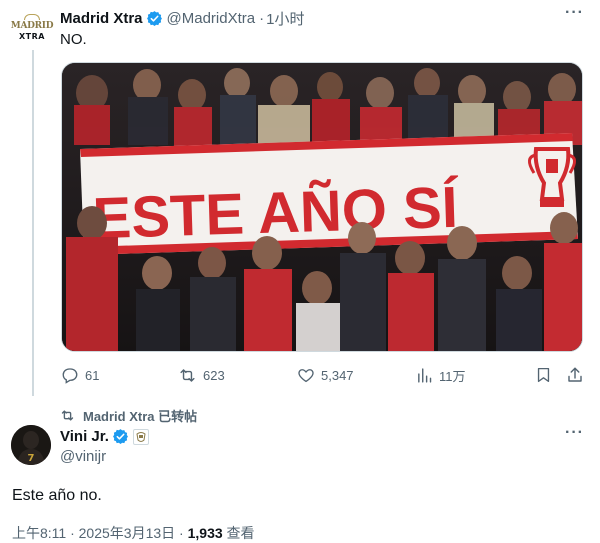 This screenshot has height=543, width=600. Describe the element at coordinates (211, 18) in the screenshot. I see `author-handle: @MadridXtra` at that location.